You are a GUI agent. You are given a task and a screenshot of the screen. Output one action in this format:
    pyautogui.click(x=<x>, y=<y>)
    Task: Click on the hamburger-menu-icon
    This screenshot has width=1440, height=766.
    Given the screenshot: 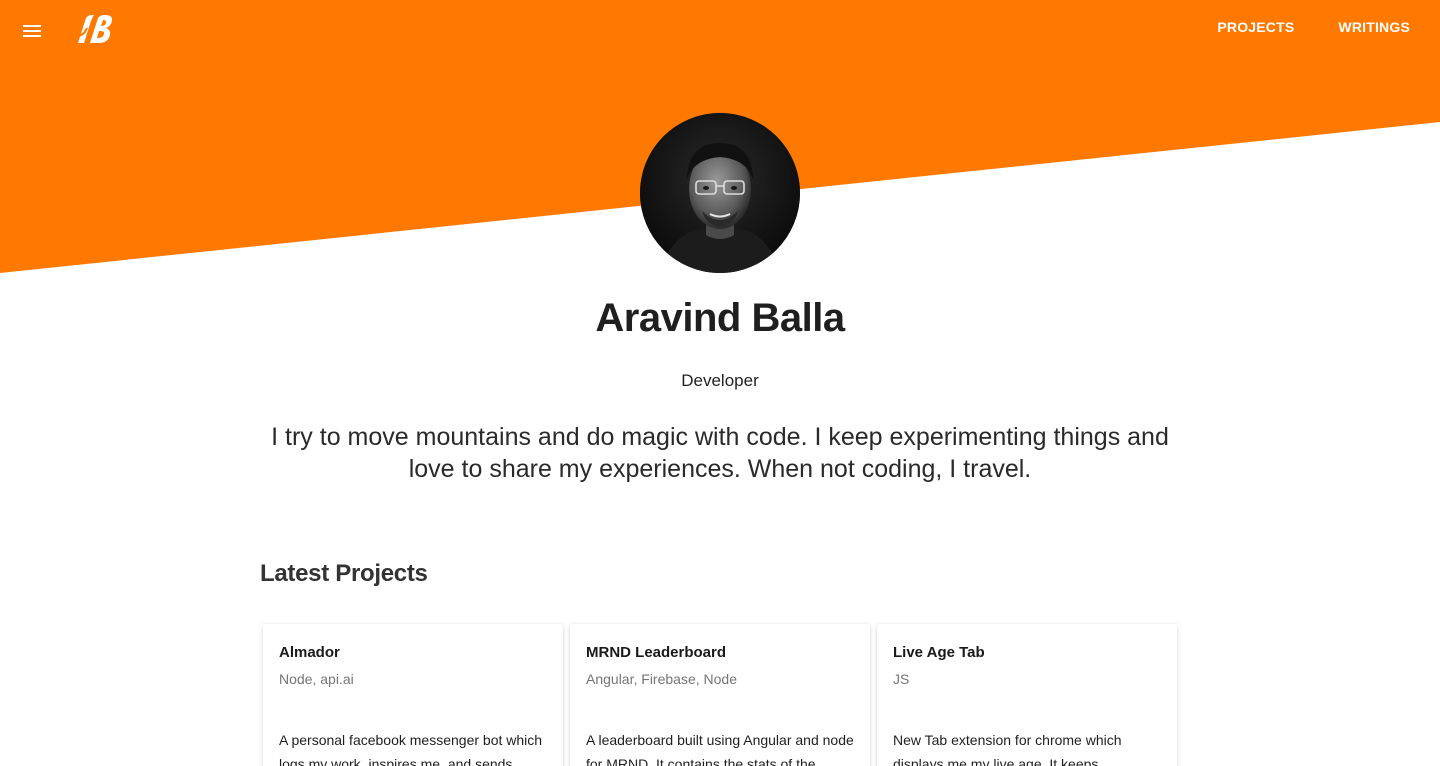 What is the action you would take?
    pyautogui.click(x=32, y=31)
    